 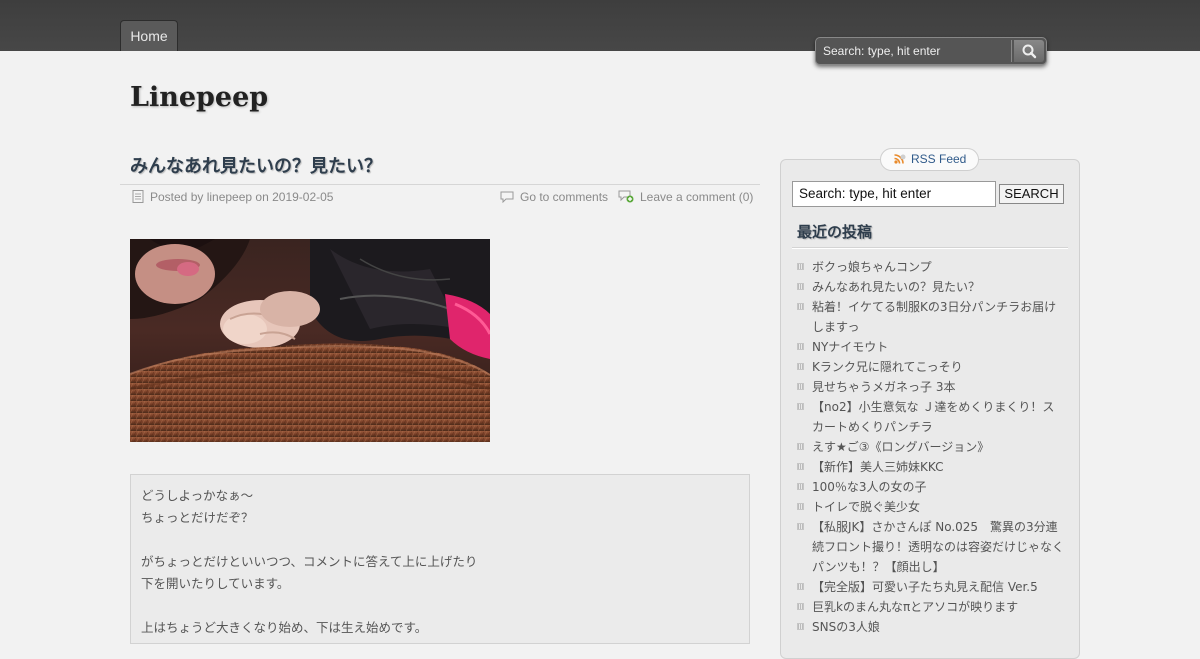 I want to click on rss-feed-link: RSS Feed, so click(x=929, y=159).